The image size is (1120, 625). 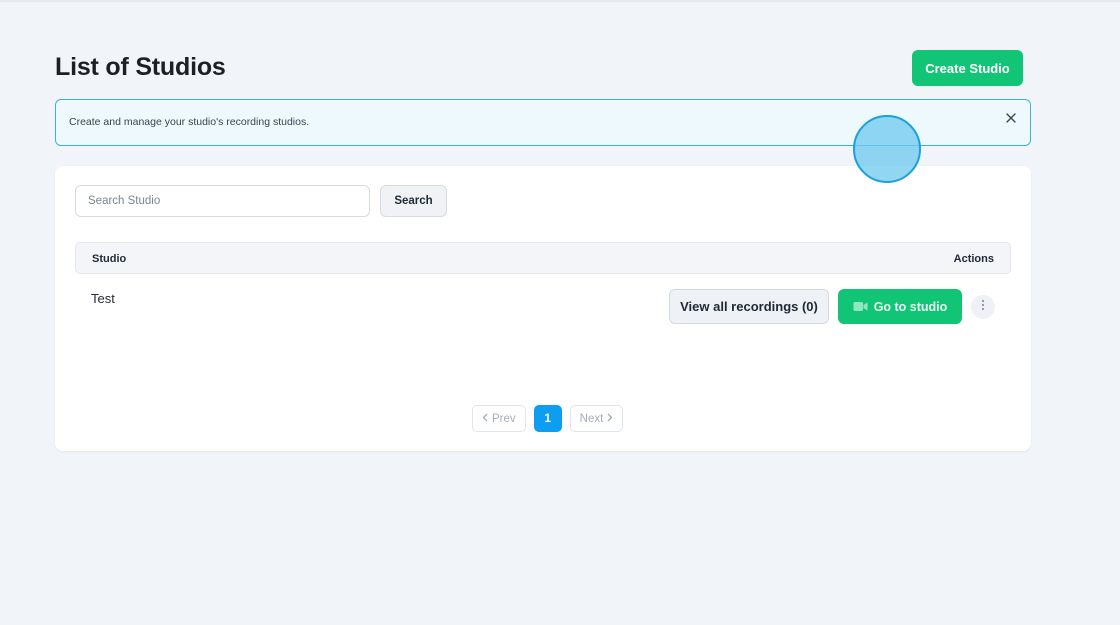 What do you see at coordinates (910, 306) in the screenshot?
I see `go-to-studio-label: Go to studio` at bounding box center [910, 306].